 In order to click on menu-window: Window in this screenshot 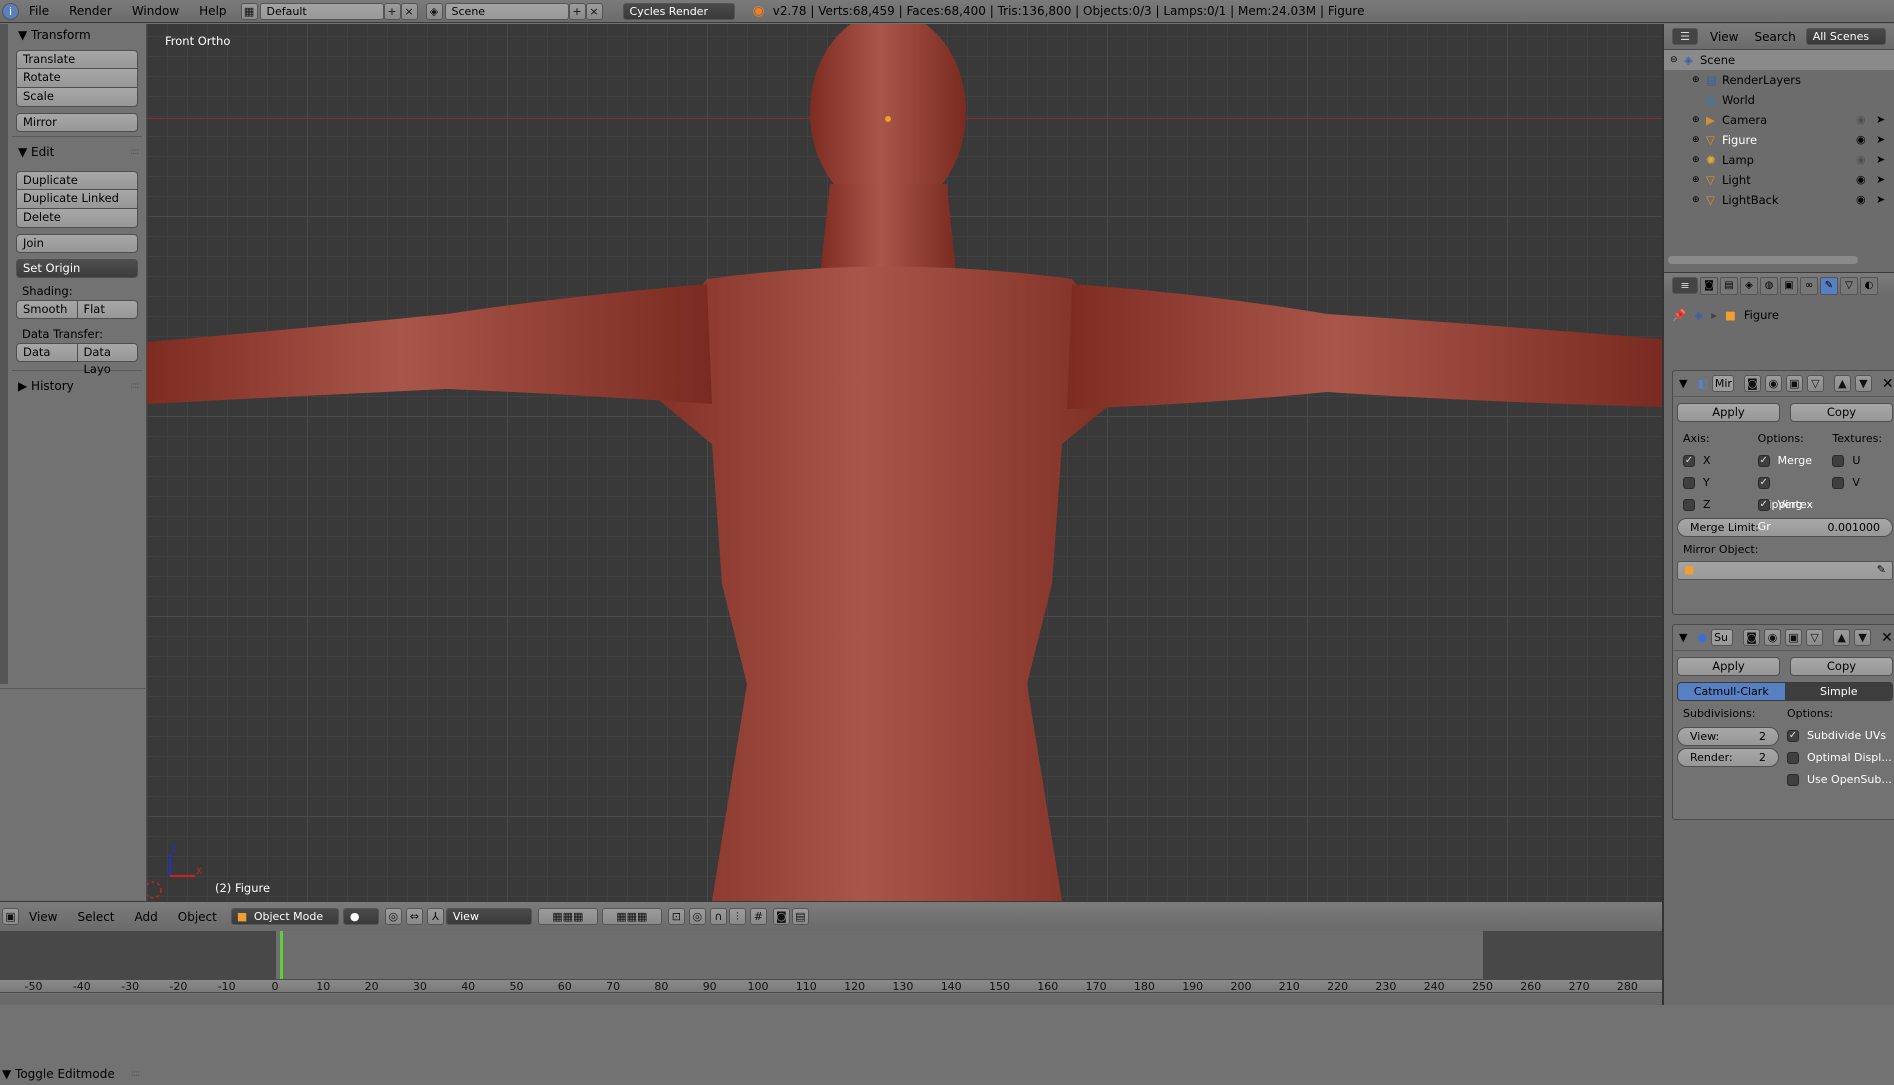, I will do `click(155, 11)`.